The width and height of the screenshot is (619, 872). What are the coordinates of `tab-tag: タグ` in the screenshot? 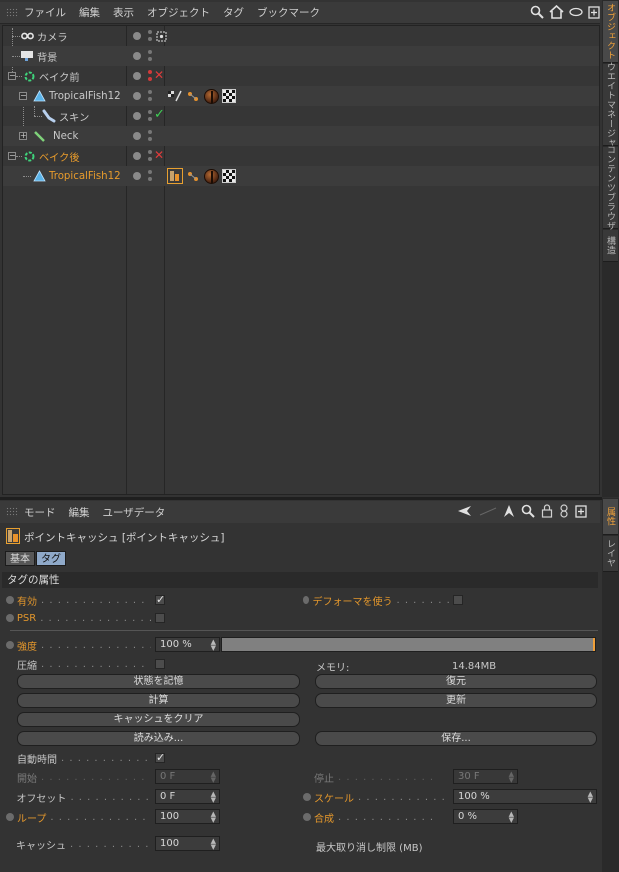 It's located at (51, 558).